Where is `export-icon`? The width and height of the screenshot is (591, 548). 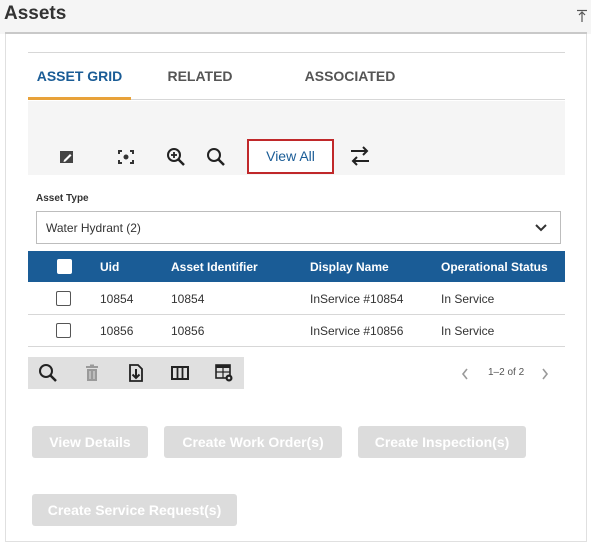 export-icon is located at coordinates (136, 373).